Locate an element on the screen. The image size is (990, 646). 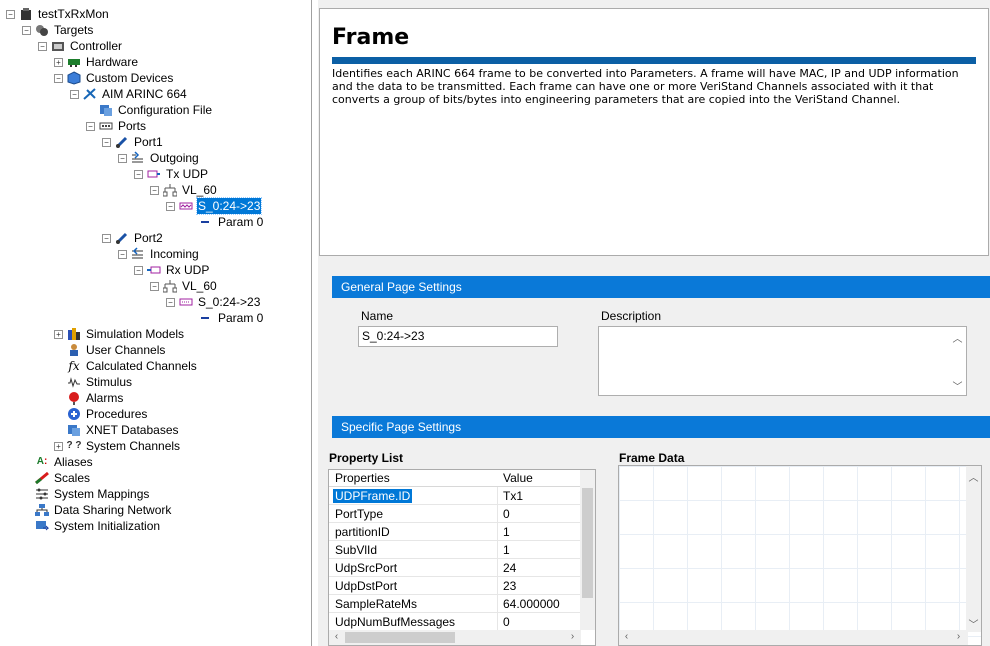
tree-node-custom-devices: − Custom Devices is located at coordinates (114, 78).